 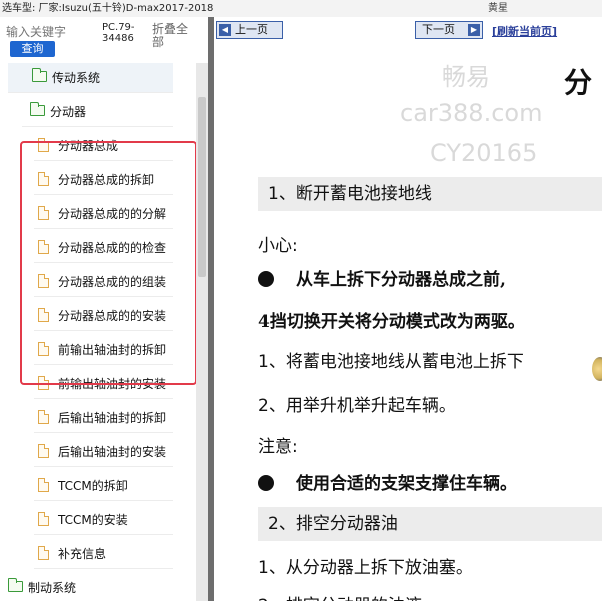 I want to click on refresh-page-link: [刷新当前页], so click(x=524, y=31).